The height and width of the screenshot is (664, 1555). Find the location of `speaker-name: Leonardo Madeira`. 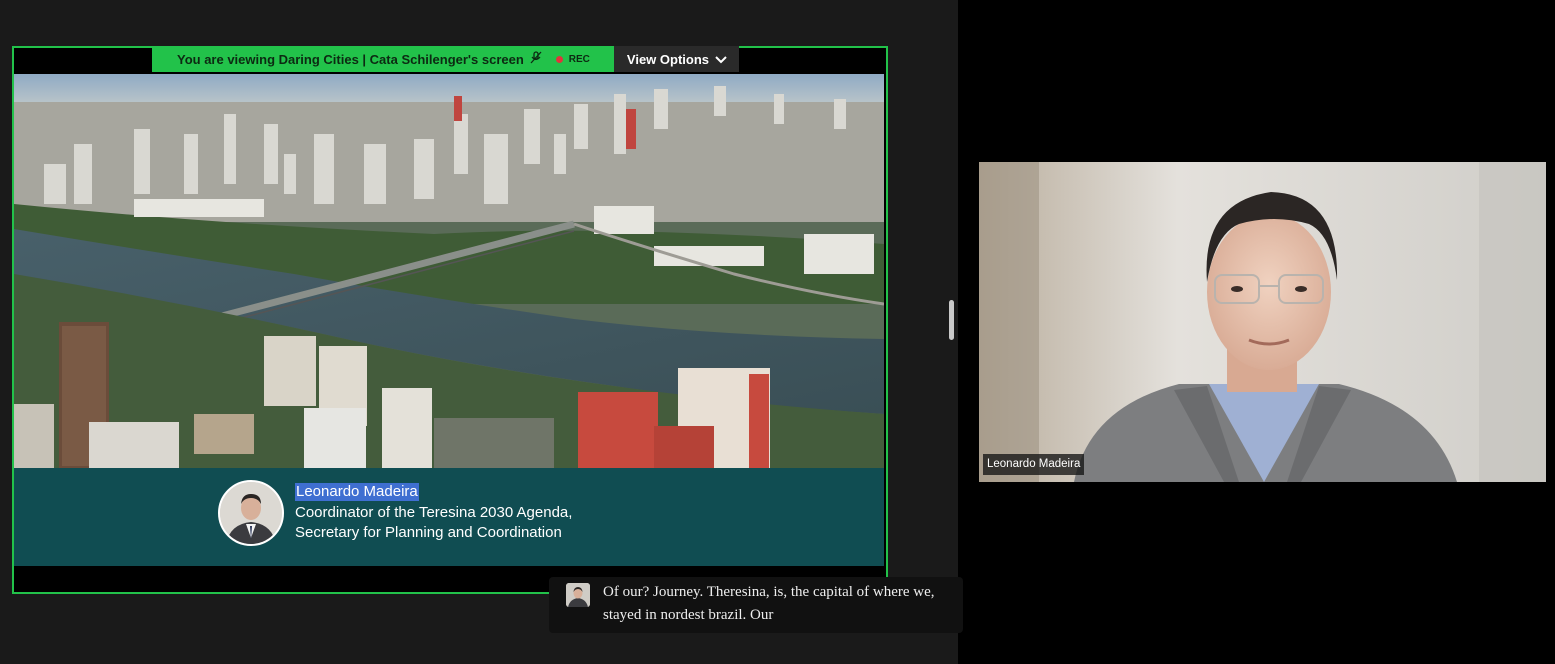

speaker-name: Leonardo Madeira is located at coordinates (357, 492).